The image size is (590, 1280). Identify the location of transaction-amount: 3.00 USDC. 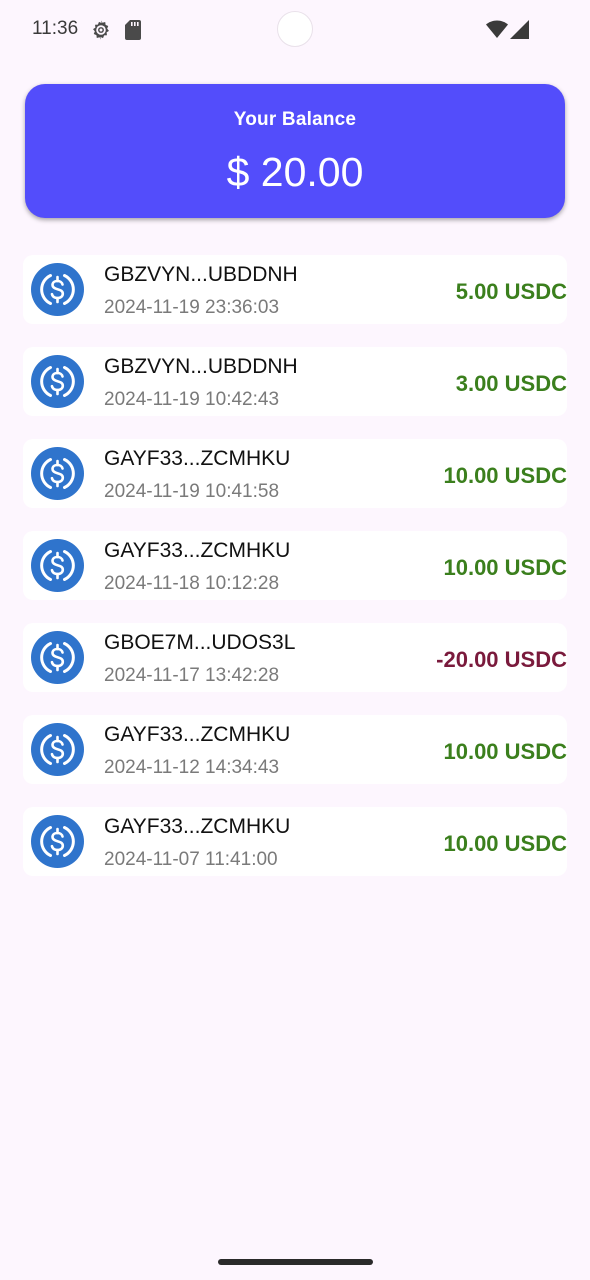
(511, 383).